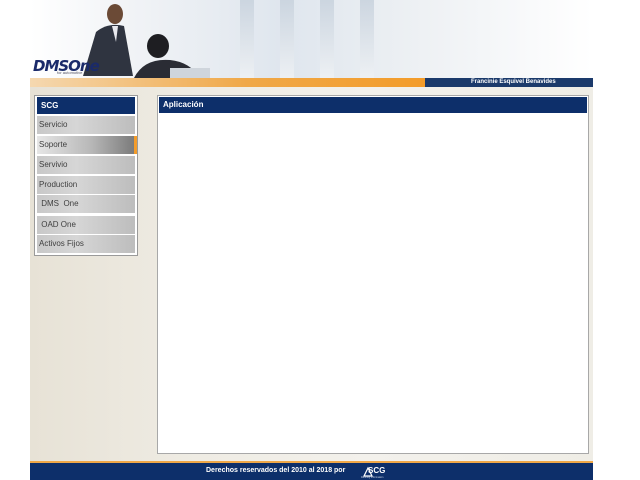 This screenshot has width=640, height=480. Describe the element at coordinates (311, 39) in the screenshot. I see `header-banner: DMSOne for automotive` at that location.